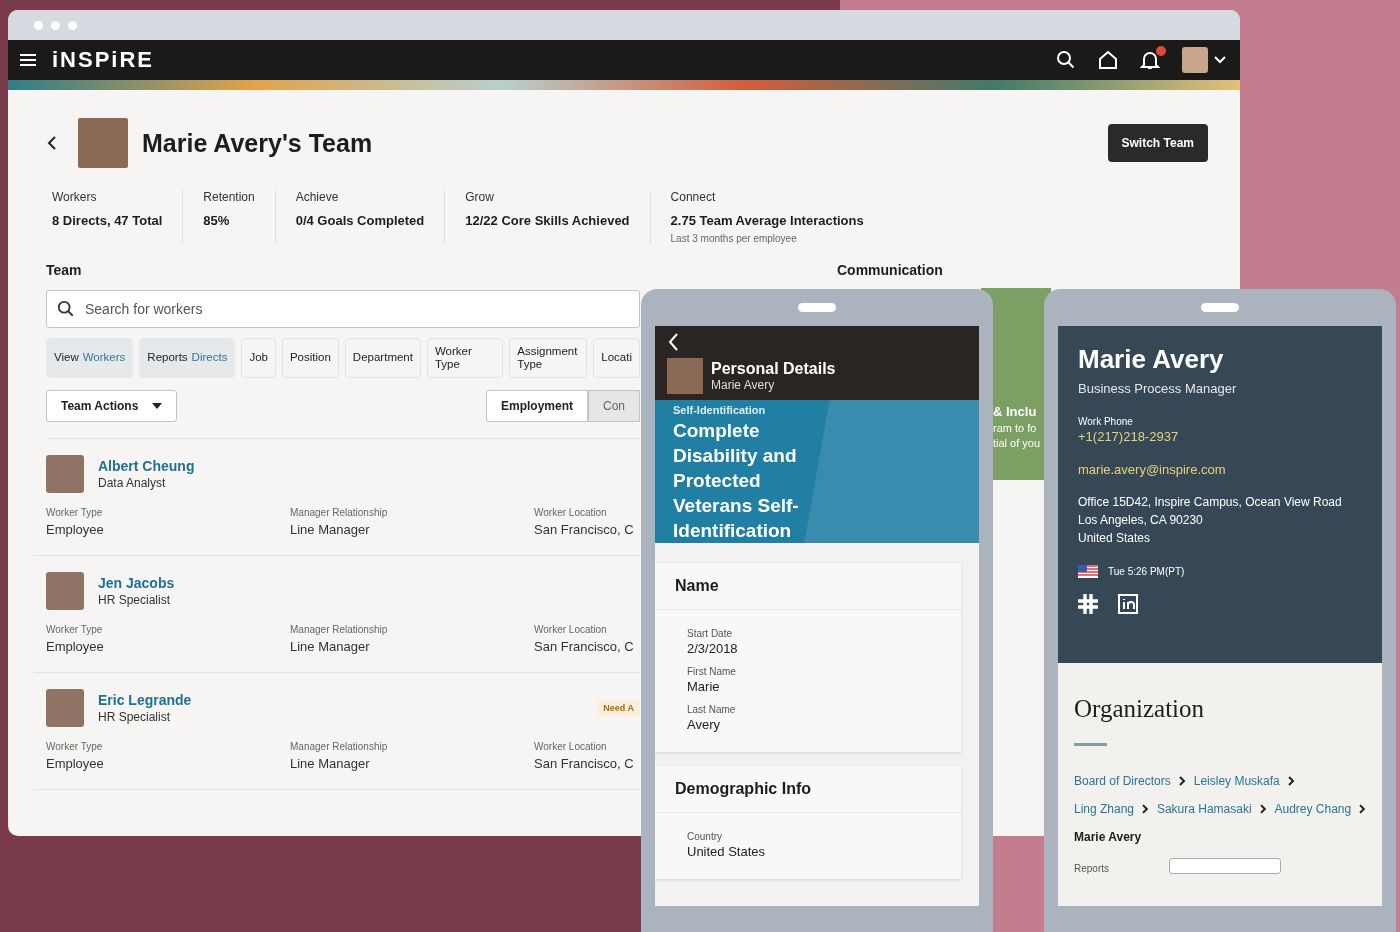  Describe the element at coordinates (727, 851) in the screenshot. I see `field-value: United States` at that location.